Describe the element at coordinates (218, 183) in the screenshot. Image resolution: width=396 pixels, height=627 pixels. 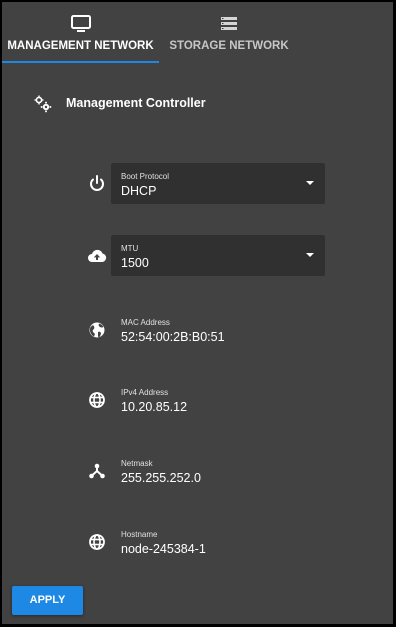
I see `boot-protocol-select: Boot Protocol DHCP` at that location.